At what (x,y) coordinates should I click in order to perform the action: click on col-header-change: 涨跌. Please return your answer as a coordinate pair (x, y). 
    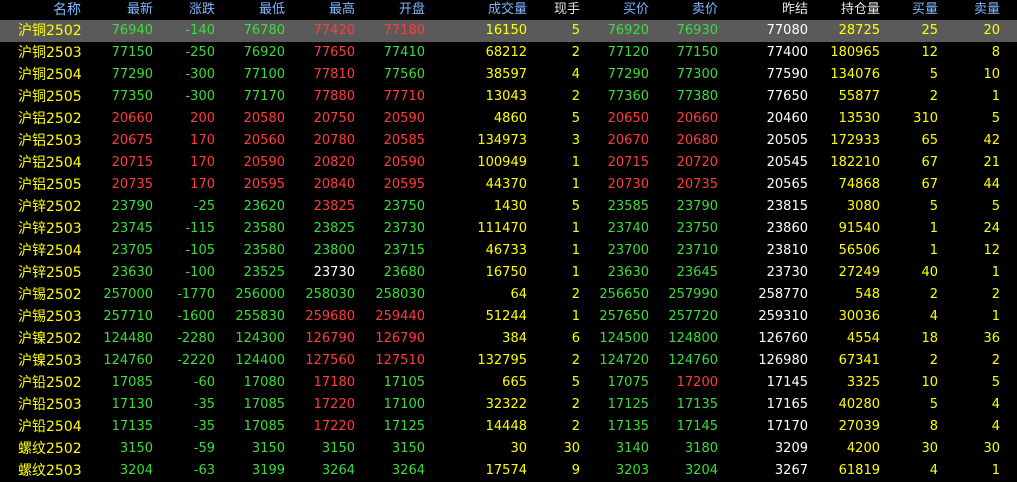
    Looking at the image, I should click on (184, 10).